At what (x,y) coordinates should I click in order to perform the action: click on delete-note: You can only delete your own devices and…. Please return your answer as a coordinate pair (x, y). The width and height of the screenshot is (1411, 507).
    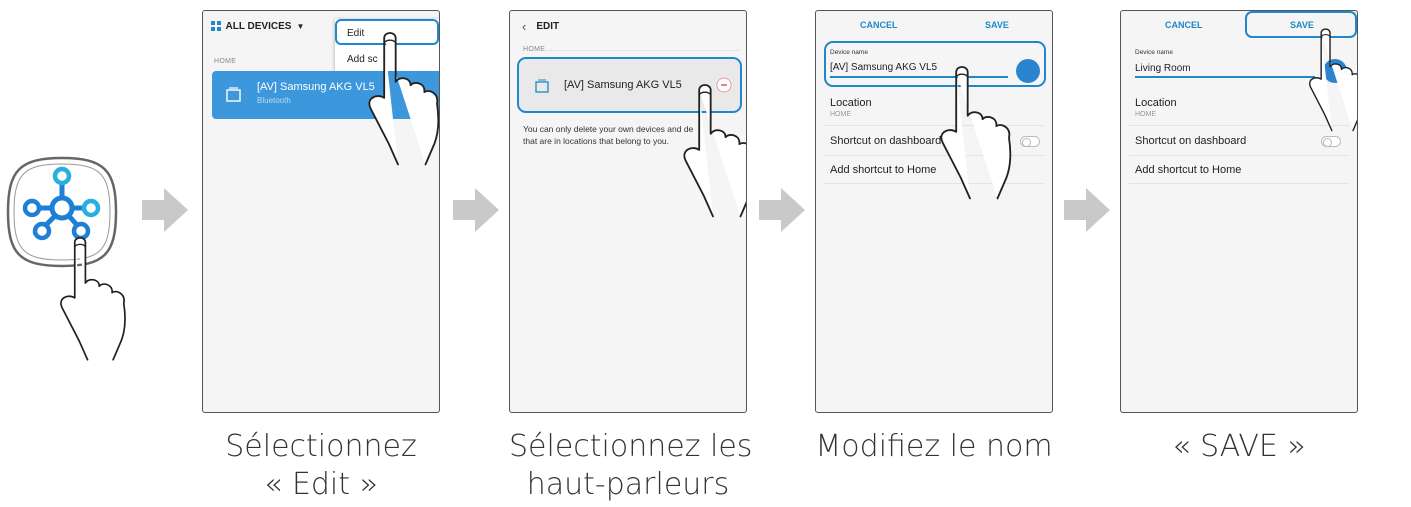
    Looking at the image, I should click on (608, 135).